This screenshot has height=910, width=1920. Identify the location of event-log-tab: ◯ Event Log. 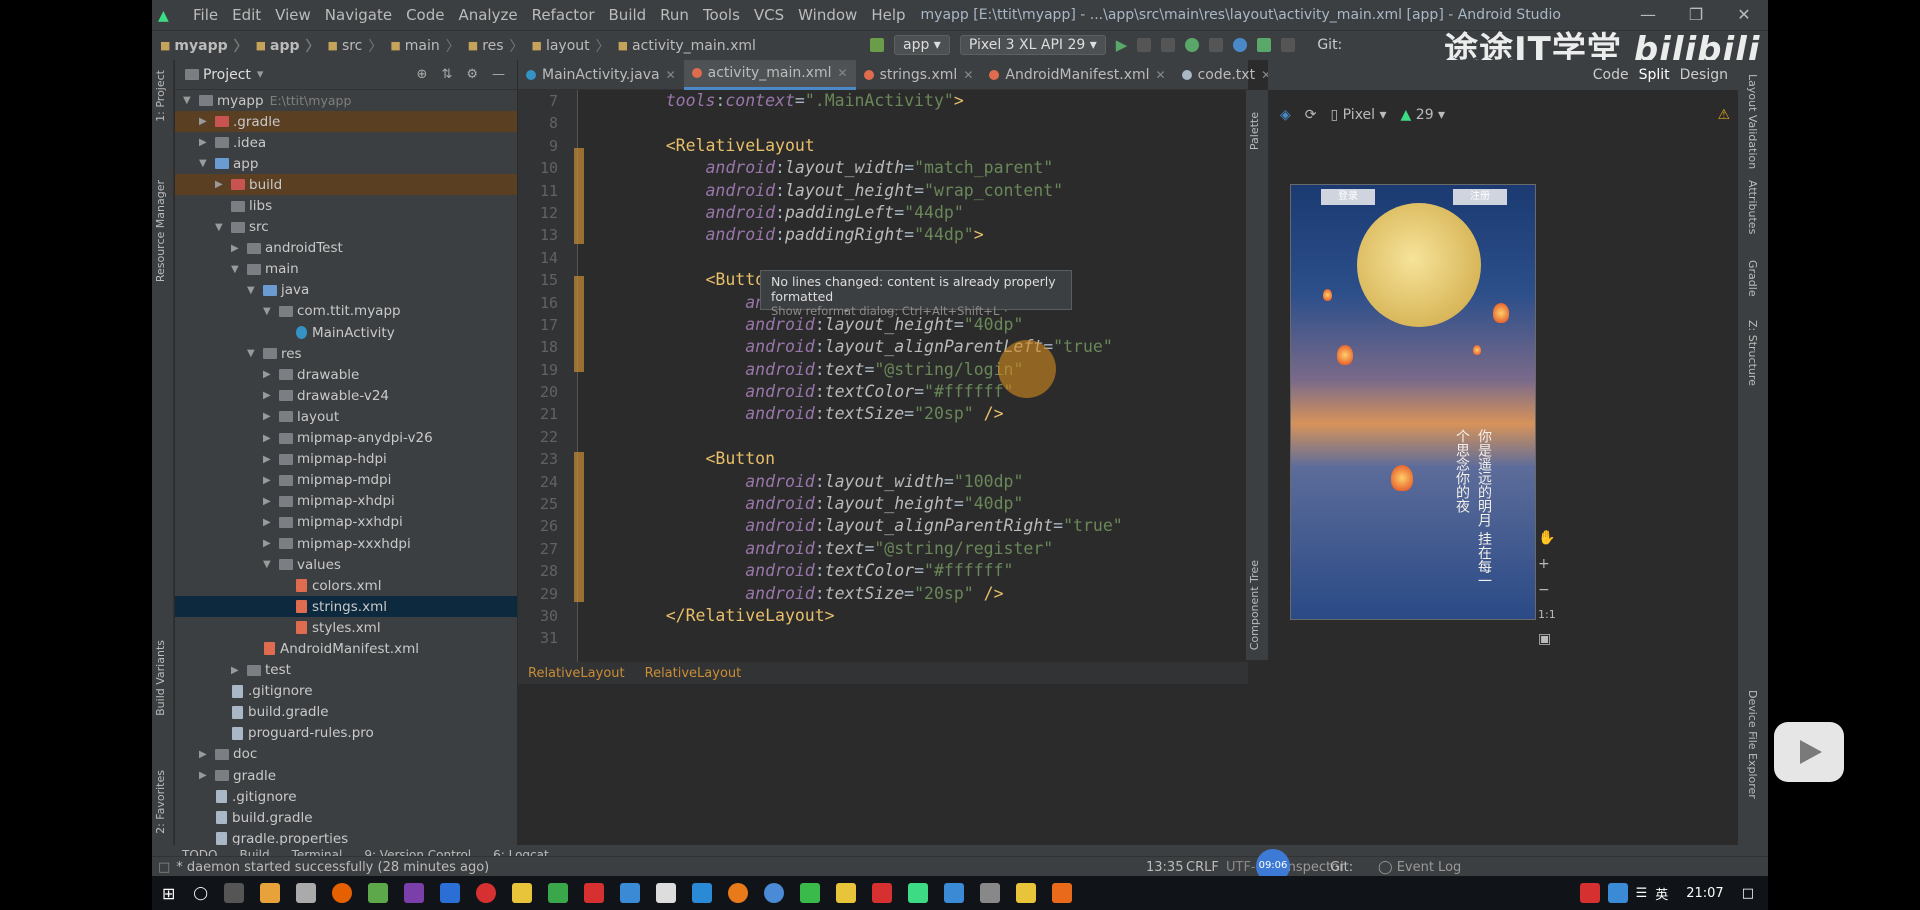
(1419, 867).